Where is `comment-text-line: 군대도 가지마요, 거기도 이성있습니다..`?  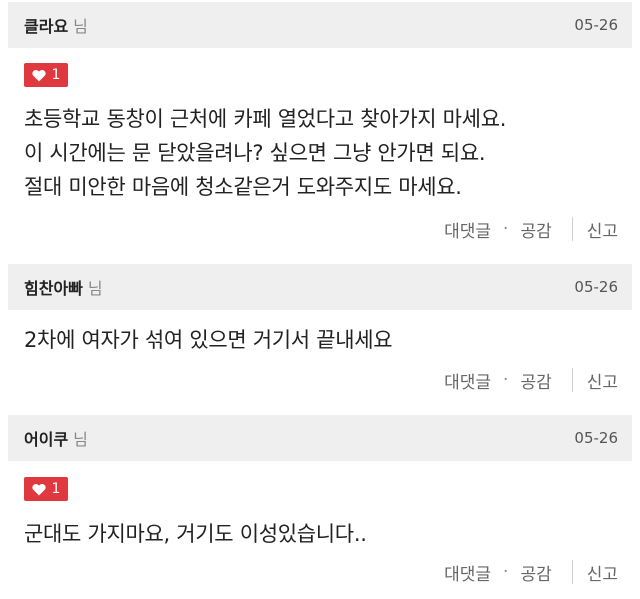 comment-text-line: 군대도 가지마요, 거기도 이성있습니다.. is located at coordinates (195, 534).